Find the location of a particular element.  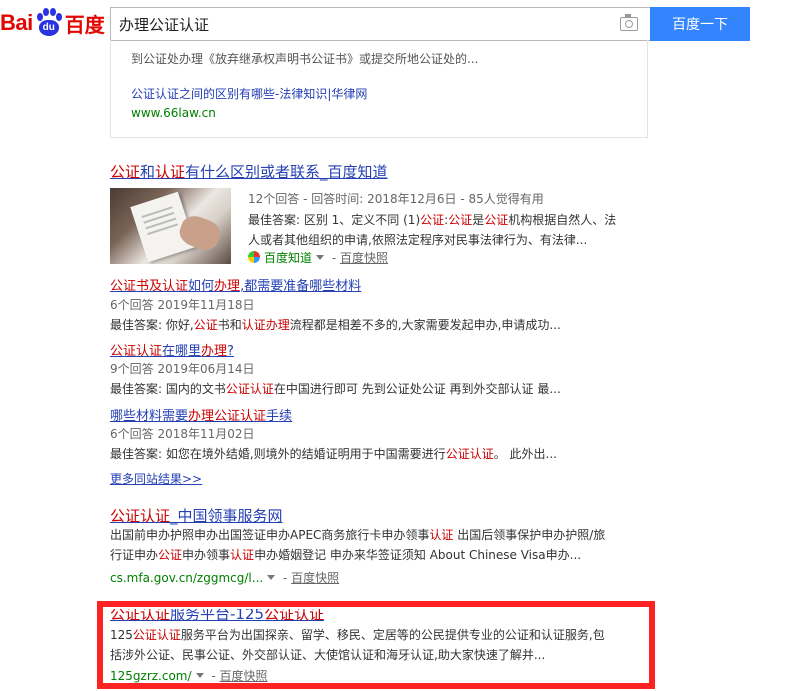

best-text: 是 is located at coordinates (478, 220).